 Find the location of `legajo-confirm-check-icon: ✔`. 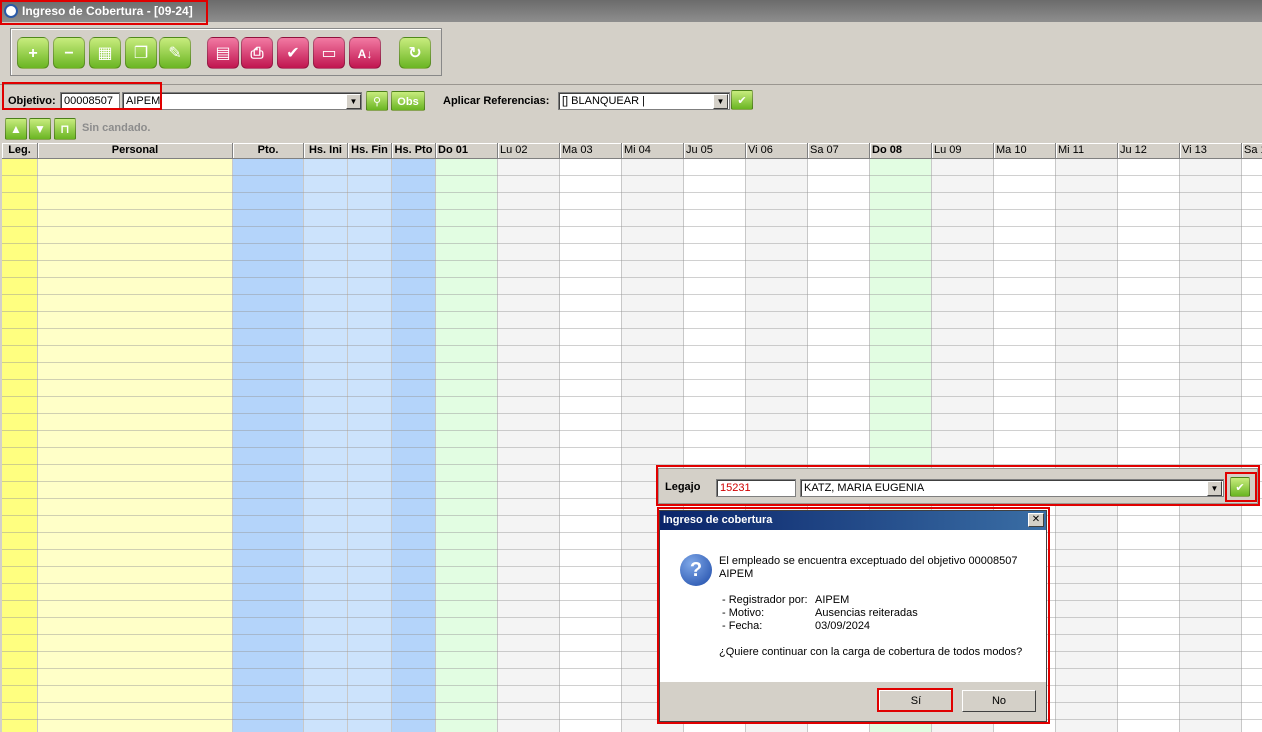

legajo-confirm-check-icon: ✔ is located at coordinates (1240, 487).